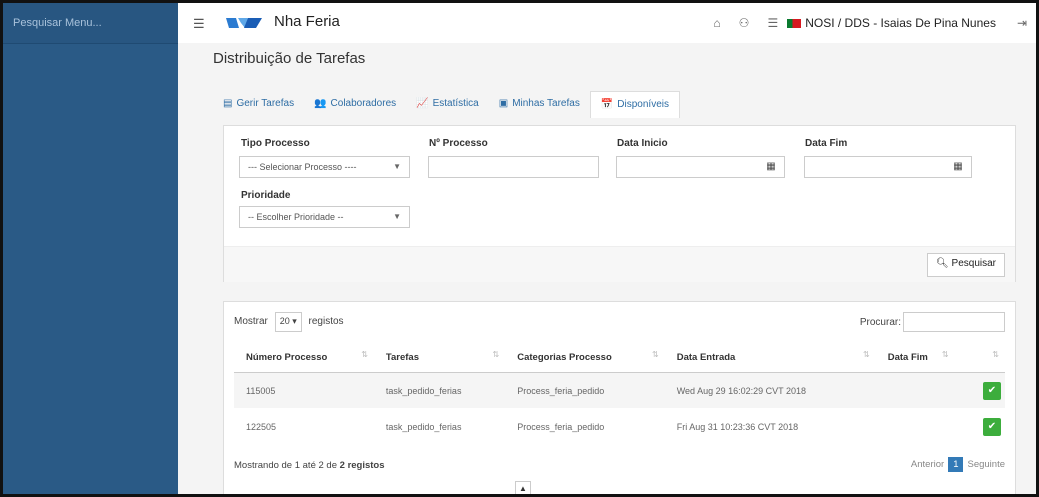 The image size is (1039, 497). I want to click on tab-minhas-tarefas: ▣ Minhas Tarefas, so click(539, 104).